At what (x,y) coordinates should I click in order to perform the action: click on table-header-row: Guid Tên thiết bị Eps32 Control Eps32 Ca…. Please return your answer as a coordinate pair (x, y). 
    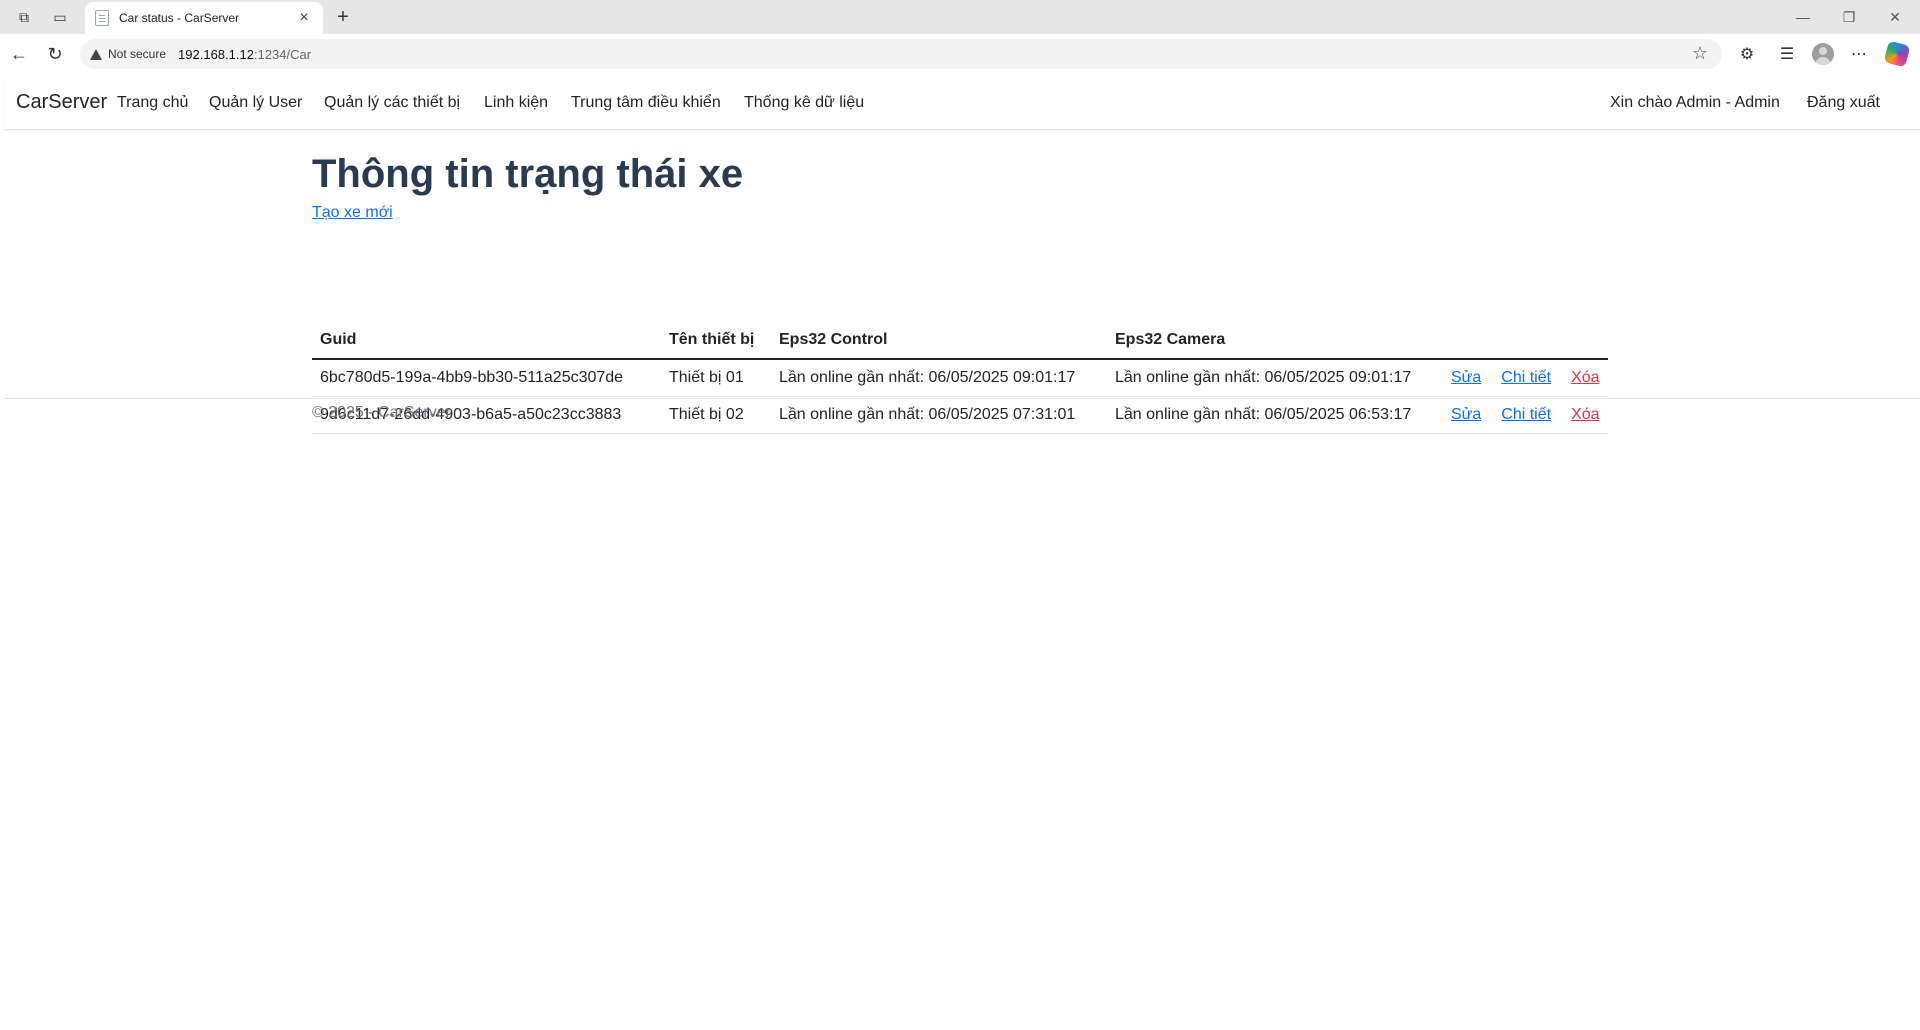
    Looking at the image, I should click on (960, 341).